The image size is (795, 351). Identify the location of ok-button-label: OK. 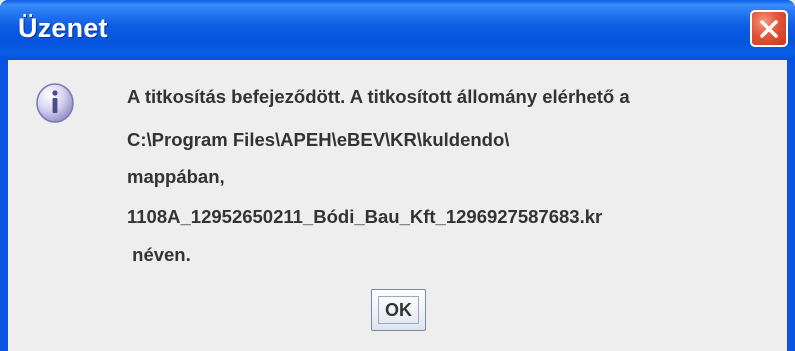
(398, 310).